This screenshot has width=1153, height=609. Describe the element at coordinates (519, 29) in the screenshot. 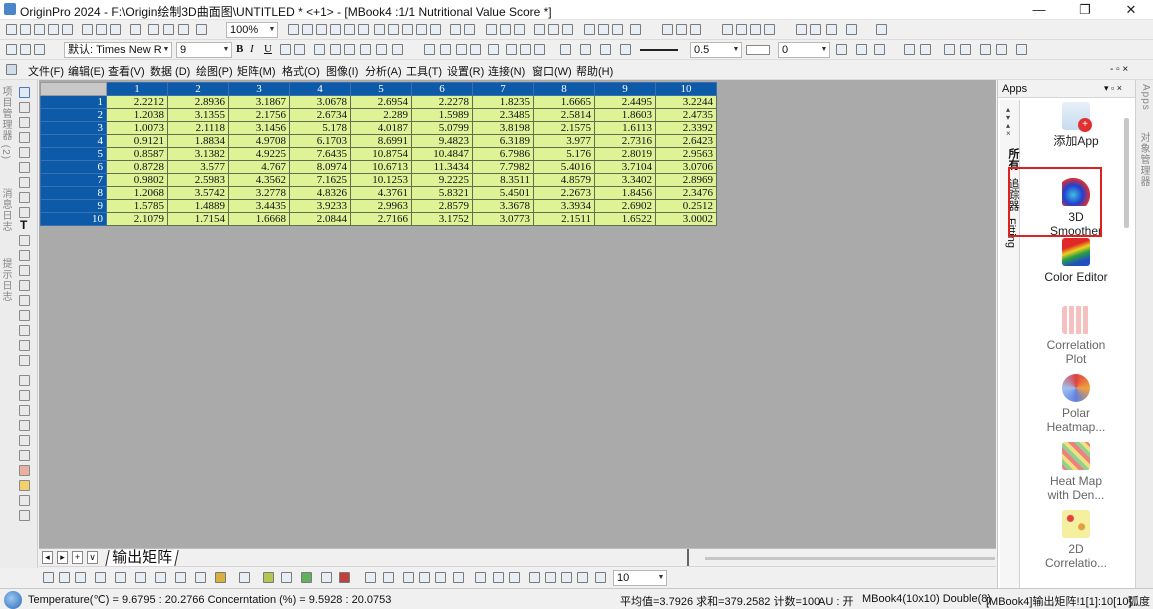

I see `set-xy-icon` at that location.